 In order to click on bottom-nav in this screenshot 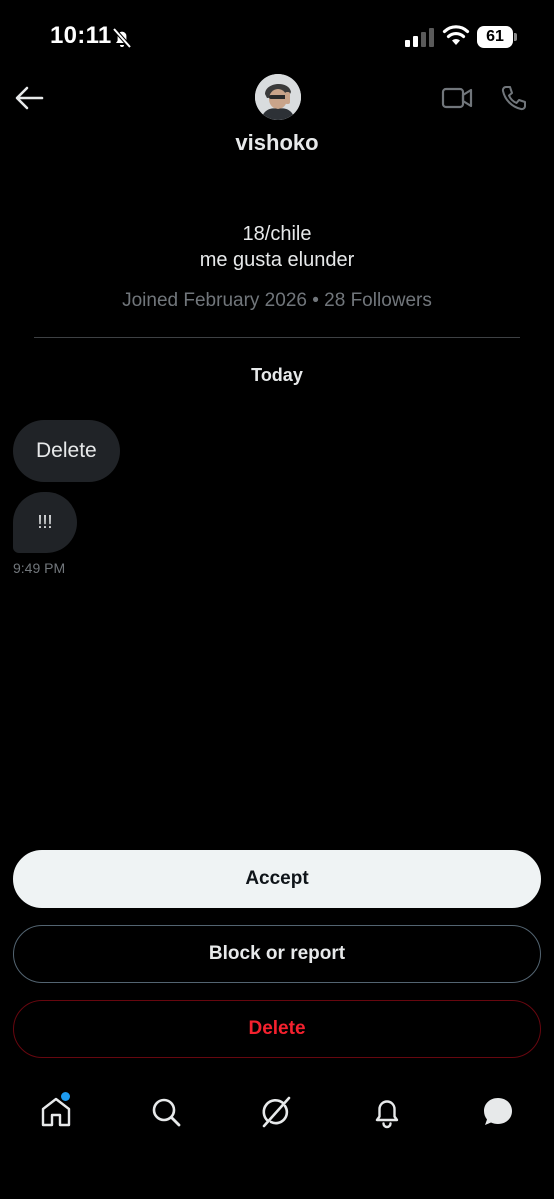, I will do `click(277, 1116)`.